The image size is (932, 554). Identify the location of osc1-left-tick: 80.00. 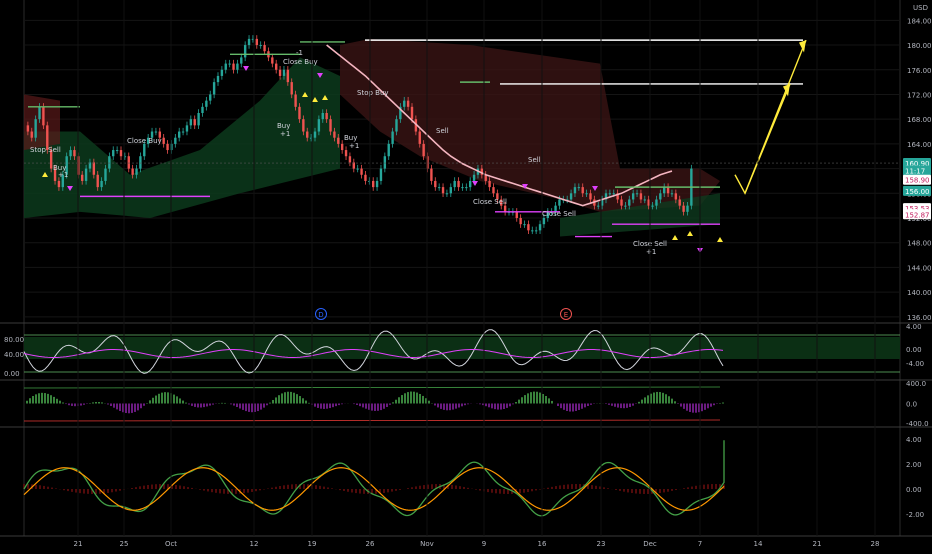
(14, 340).